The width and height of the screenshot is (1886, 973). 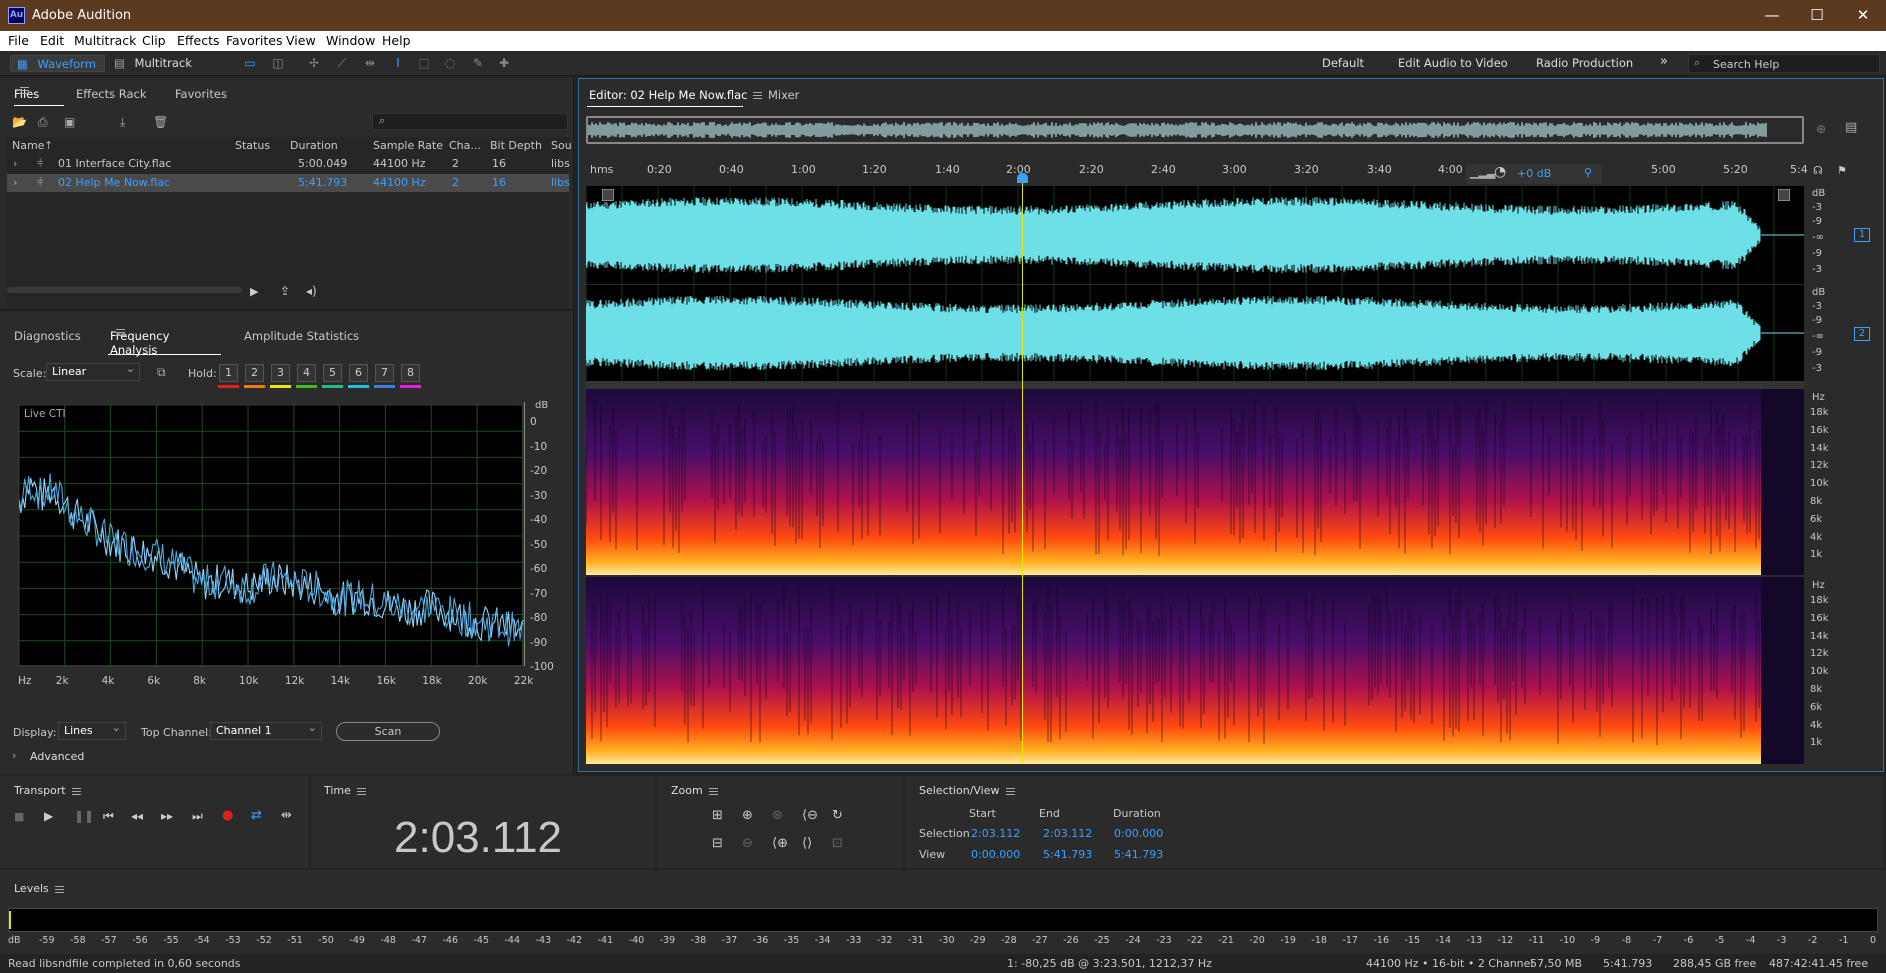 What do you see at coordinates (747, 843) in the screenshot?
I see `zoom-out-time-icon: ⊖` at bounding box center [747, 843].